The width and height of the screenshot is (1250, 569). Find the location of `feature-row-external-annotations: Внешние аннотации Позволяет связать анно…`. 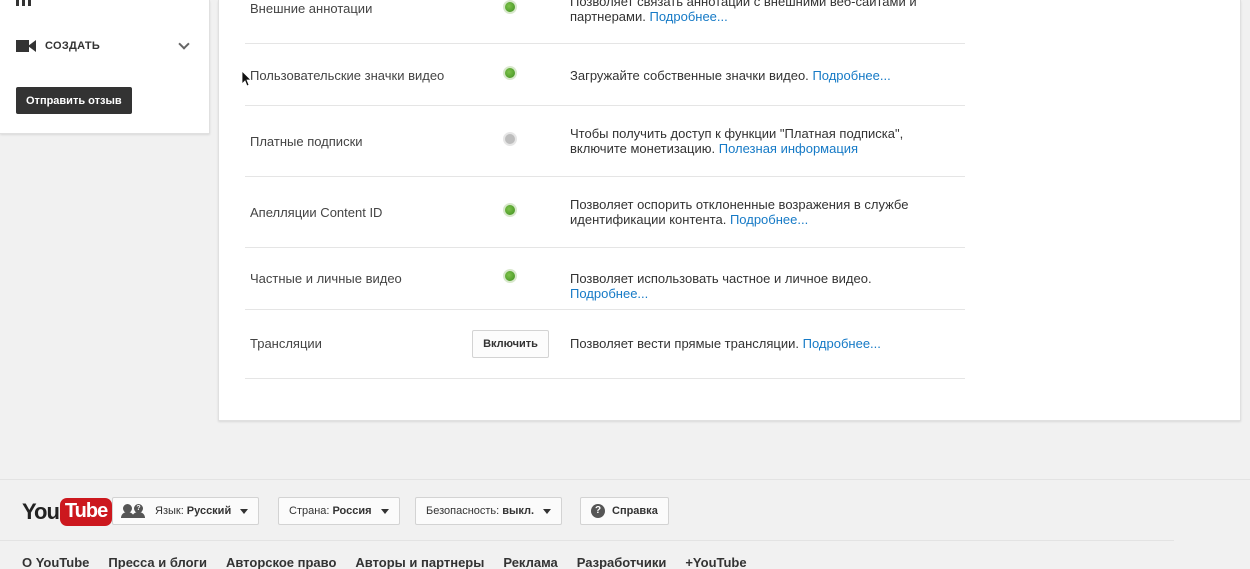

feature-row-external-annotations: Внешние аннотации Позволяет связать анно… is located at coordinates (605, 22).